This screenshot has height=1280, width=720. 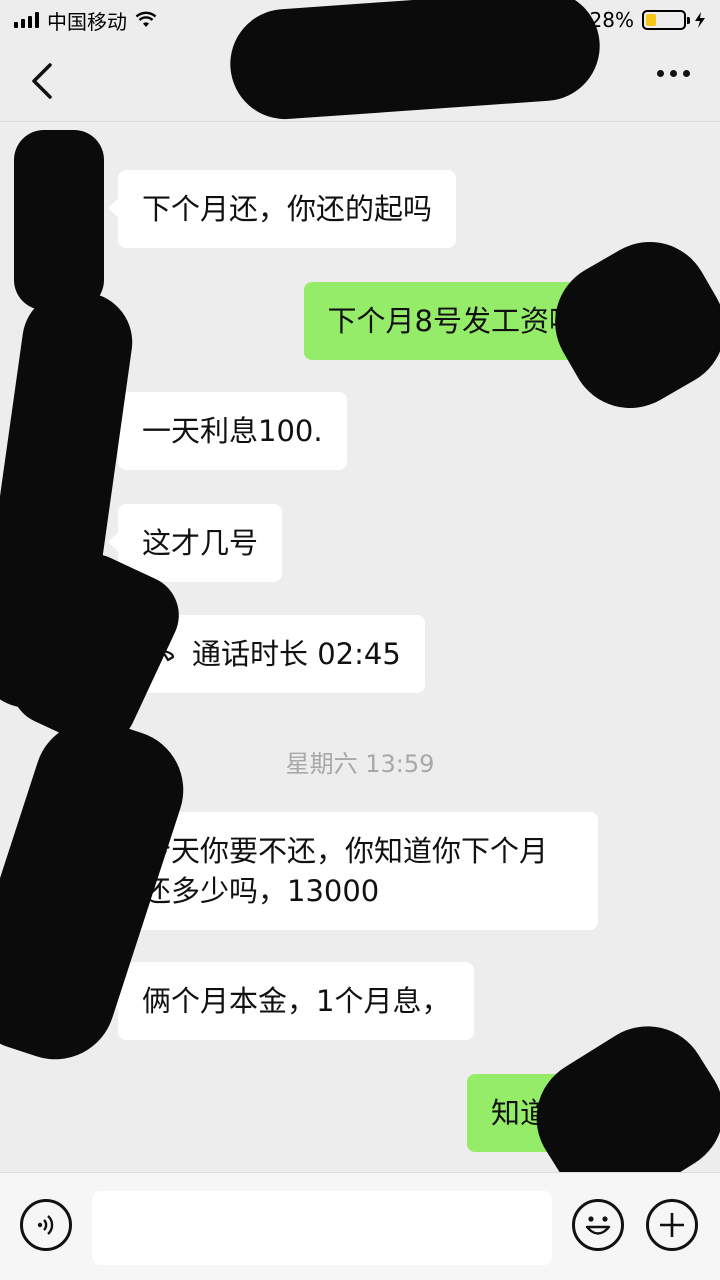 I want to click on message-incoming: 一天利息100., so click(x=184, y=431).